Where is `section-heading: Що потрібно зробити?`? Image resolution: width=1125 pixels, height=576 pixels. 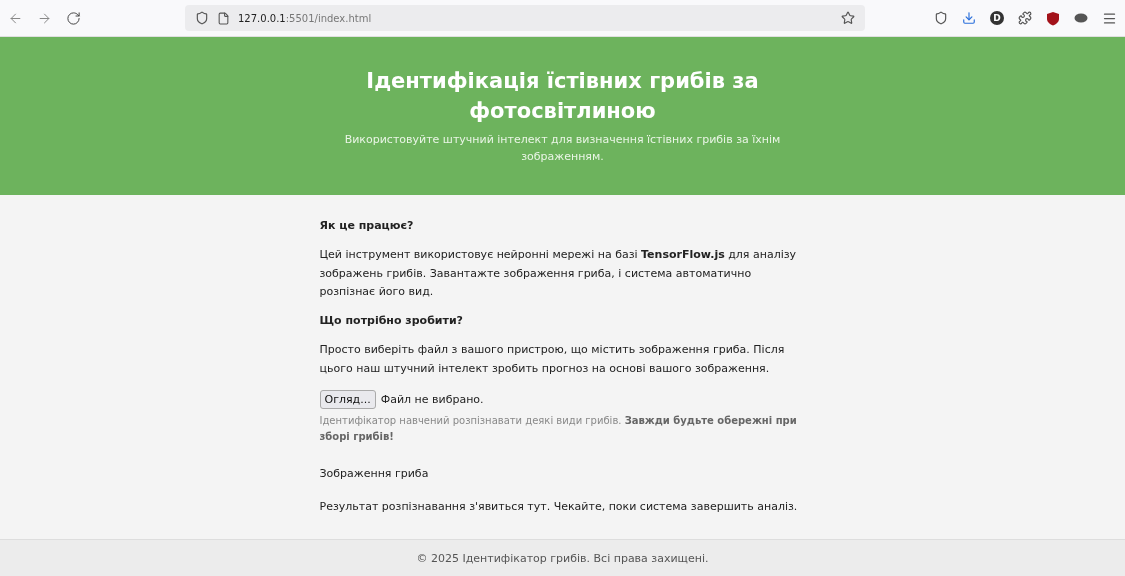
section-heading: Що потрібно зробити? is located at coordinates (391, 321).